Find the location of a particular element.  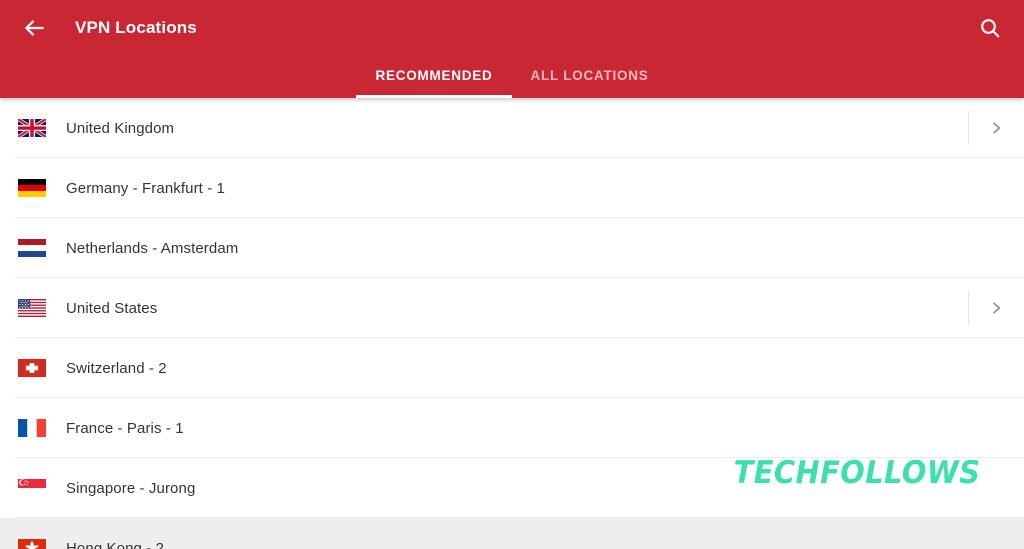

list-item-label: Switzerland - 2 is located at coordinates (116, 368).